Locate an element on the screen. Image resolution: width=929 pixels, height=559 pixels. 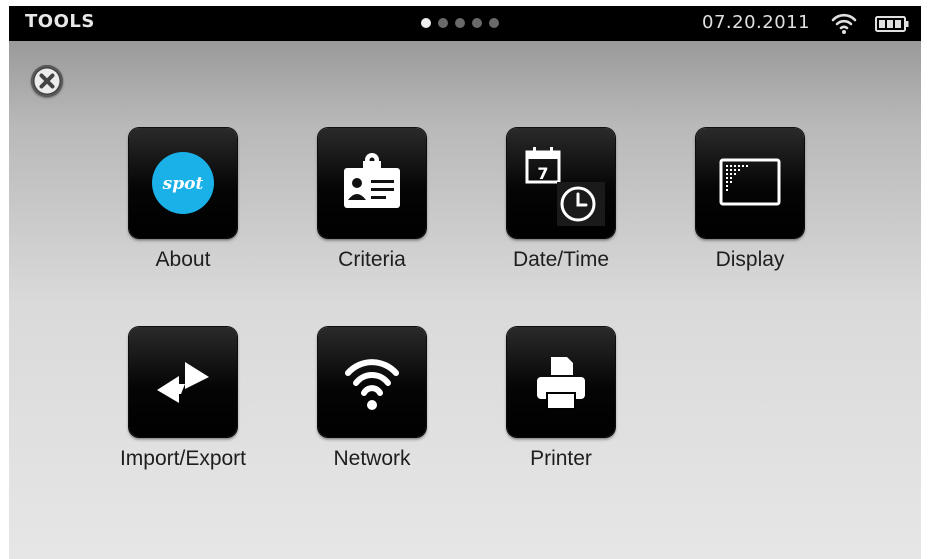
date-time-label: Date/Time is located at coordinates (561, 259).